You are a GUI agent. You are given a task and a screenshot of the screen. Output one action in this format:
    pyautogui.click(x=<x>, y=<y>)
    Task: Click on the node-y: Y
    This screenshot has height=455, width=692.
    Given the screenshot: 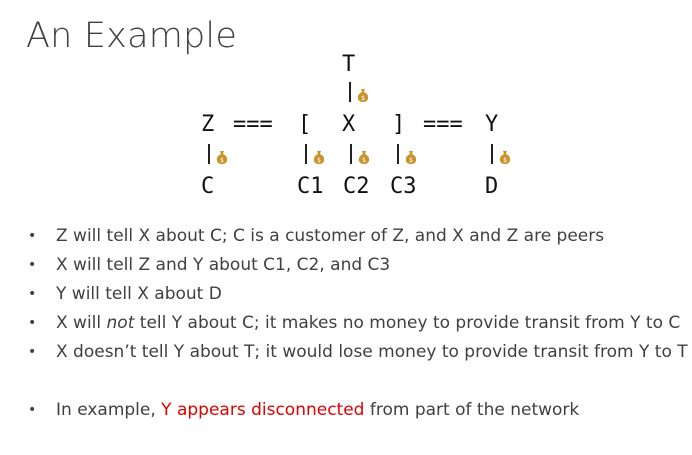 What is the action you would take?
    pyautogui.click(x=492, y=124)
    